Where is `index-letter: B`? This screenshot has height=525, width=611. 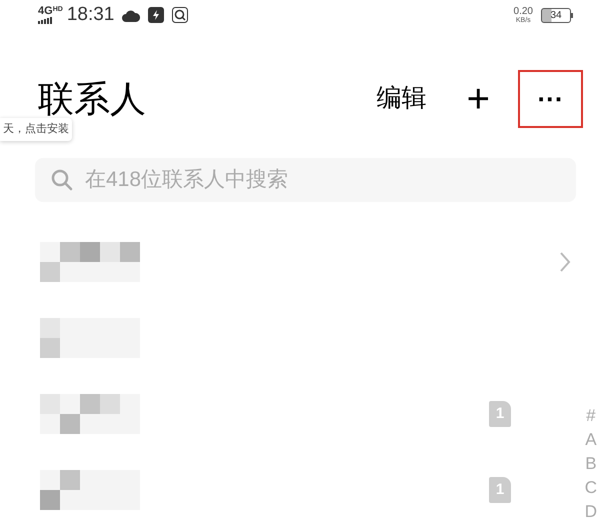
index-letter: B is located at coordinates (591, 464).